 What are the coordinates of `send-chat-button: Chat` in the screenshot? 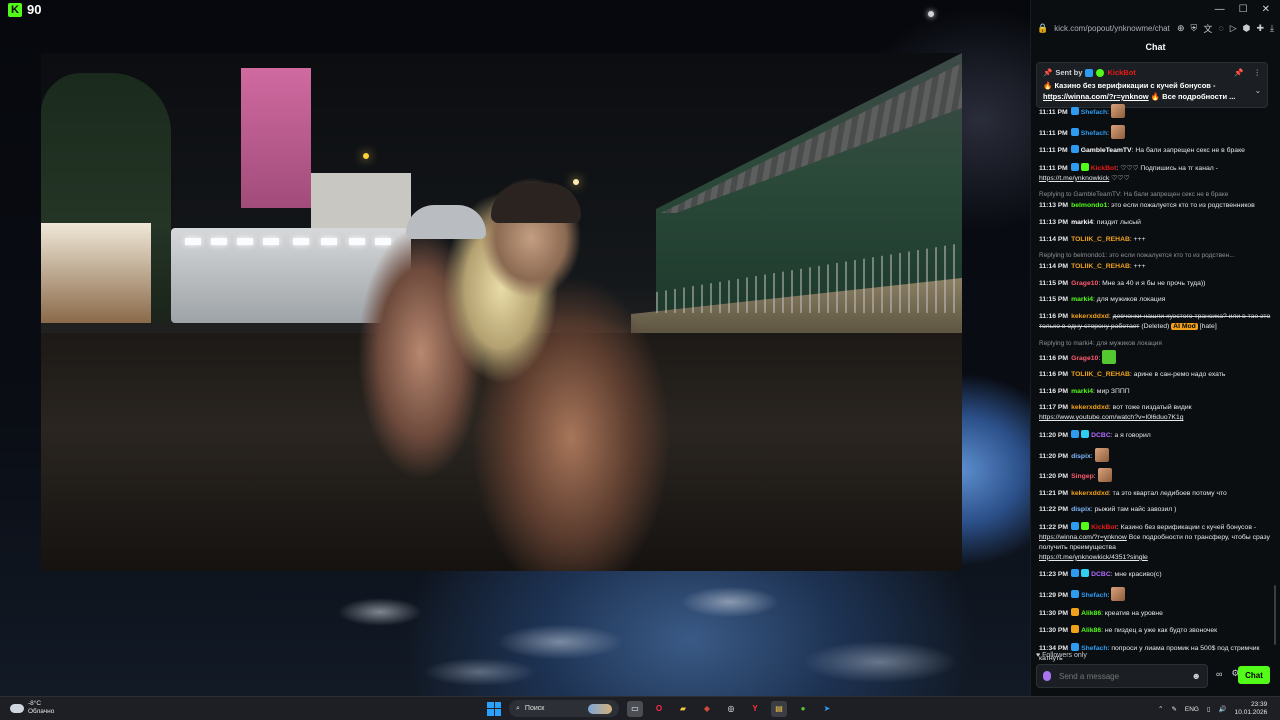 It's located at (1254, 675).